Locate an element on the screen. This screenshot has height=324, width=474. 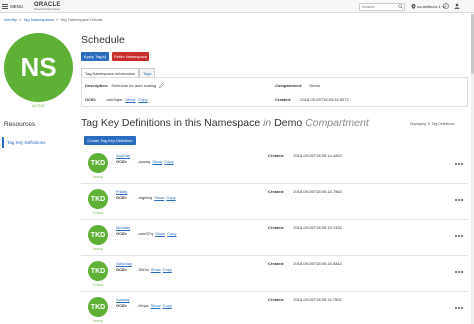
tag-key-ocid-row: OCID: ...zpusiq Show Copy is located at coordinates (145, 161).